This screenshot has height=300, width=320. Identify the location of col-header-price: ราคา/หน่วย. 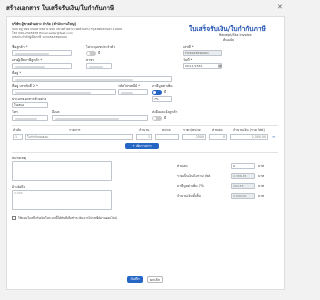
(192, 130).